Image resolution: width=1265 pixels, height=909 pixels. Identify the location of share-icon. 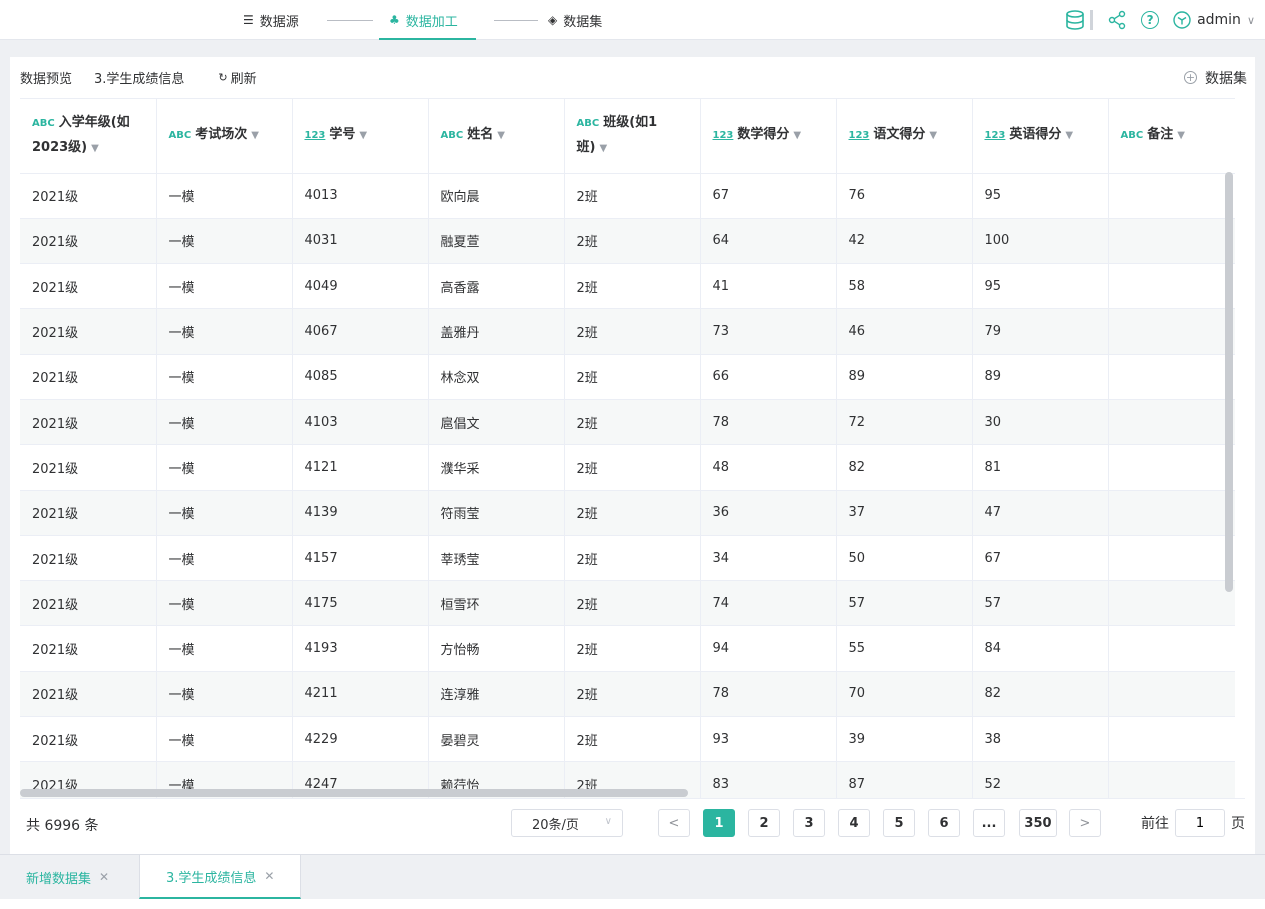
(1117, 20).